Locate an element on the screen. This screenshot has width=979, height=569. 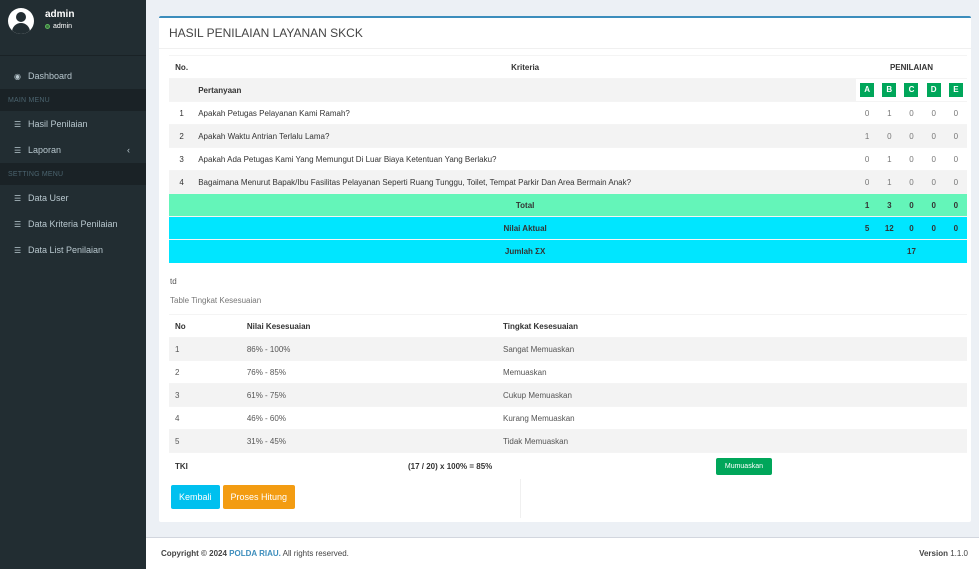
sidebar-item-data-user: ☰ Data User is located at coordinates (73, 198).